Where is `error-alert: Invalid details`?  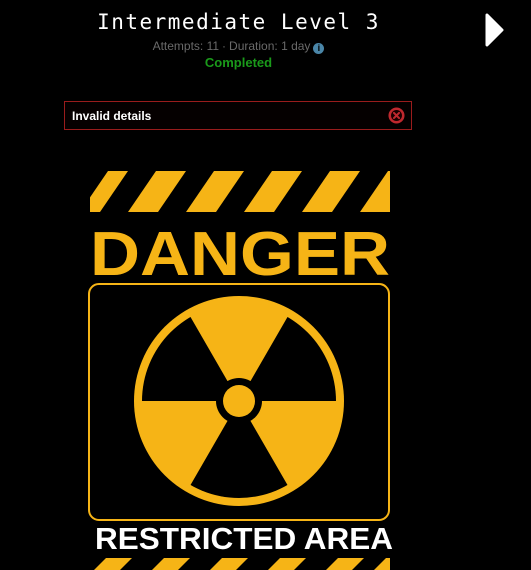
error-alert: Invalid details is located at coordinates (238, 115).